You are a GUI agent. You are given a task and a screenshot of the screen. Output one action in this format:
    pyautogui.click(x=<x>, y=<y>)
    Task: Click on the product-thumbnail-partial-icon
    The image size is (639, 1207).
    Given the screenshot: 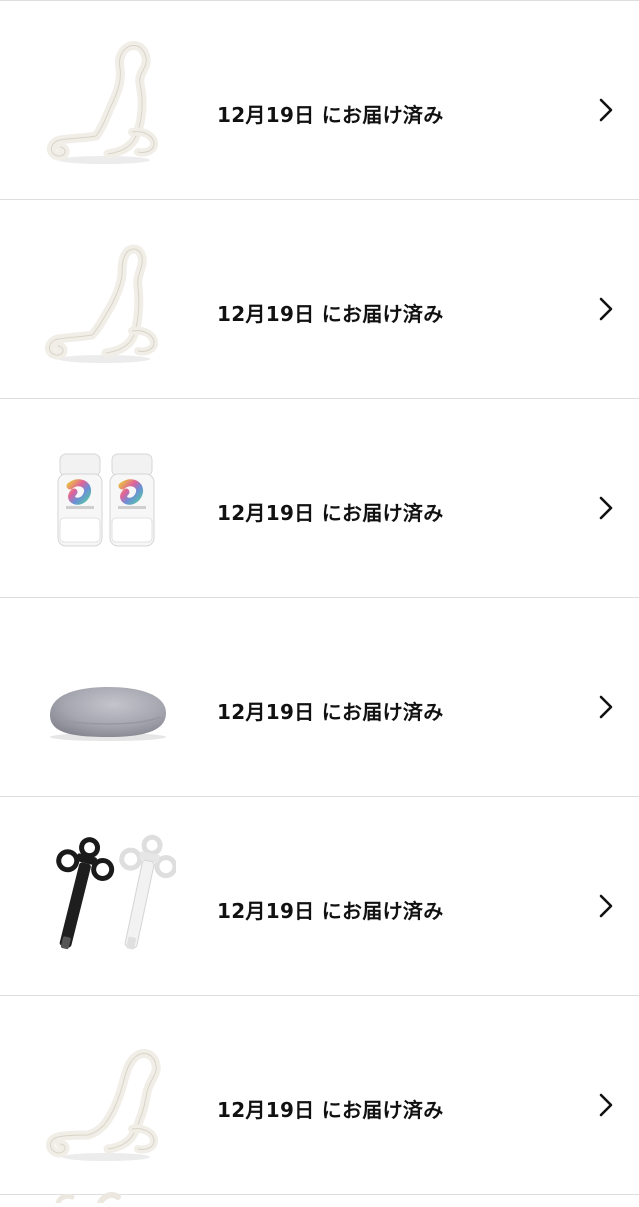 What is the action you would take?
    pyautogui.click(x=88, y=1199)
    